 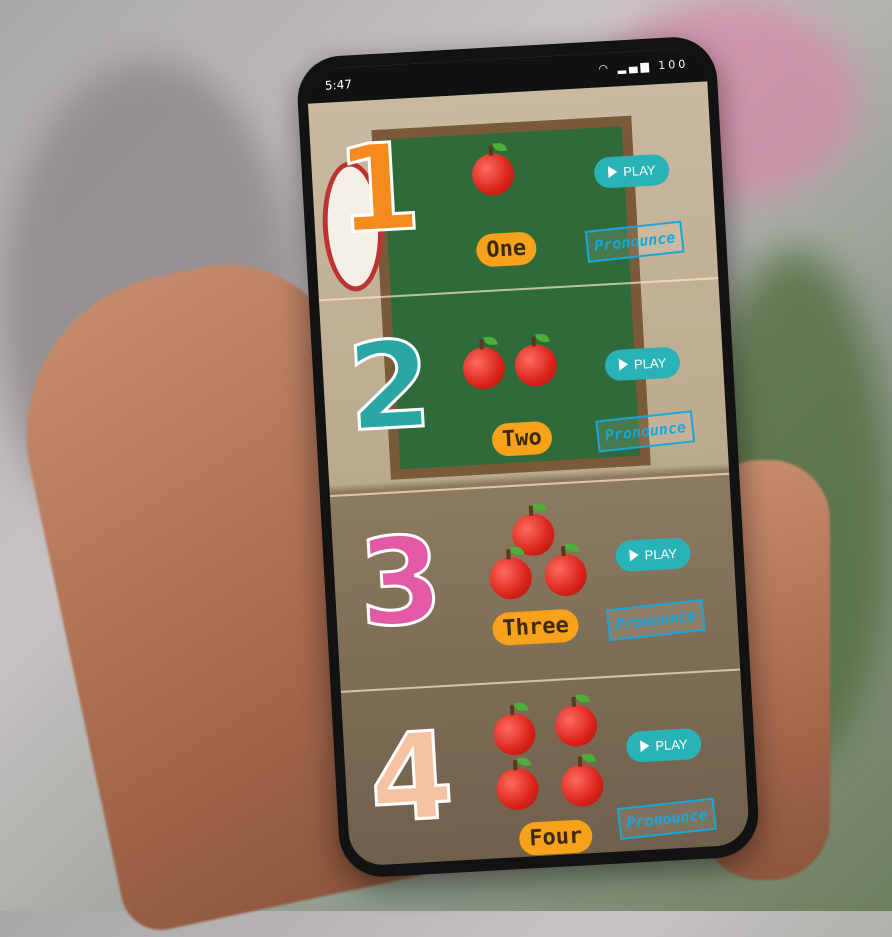 I want to click on pronounce-button-two: Pronounce, so click(x=645, y=431).